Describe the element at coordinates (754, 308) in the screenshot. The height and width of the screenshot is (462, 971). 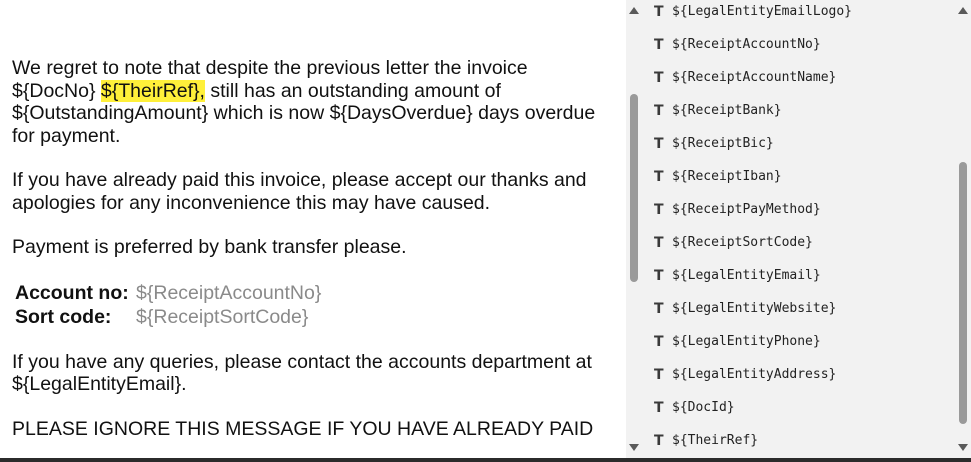
I see `merge-field-label: ${LegalEntityWebsite}` at that location.